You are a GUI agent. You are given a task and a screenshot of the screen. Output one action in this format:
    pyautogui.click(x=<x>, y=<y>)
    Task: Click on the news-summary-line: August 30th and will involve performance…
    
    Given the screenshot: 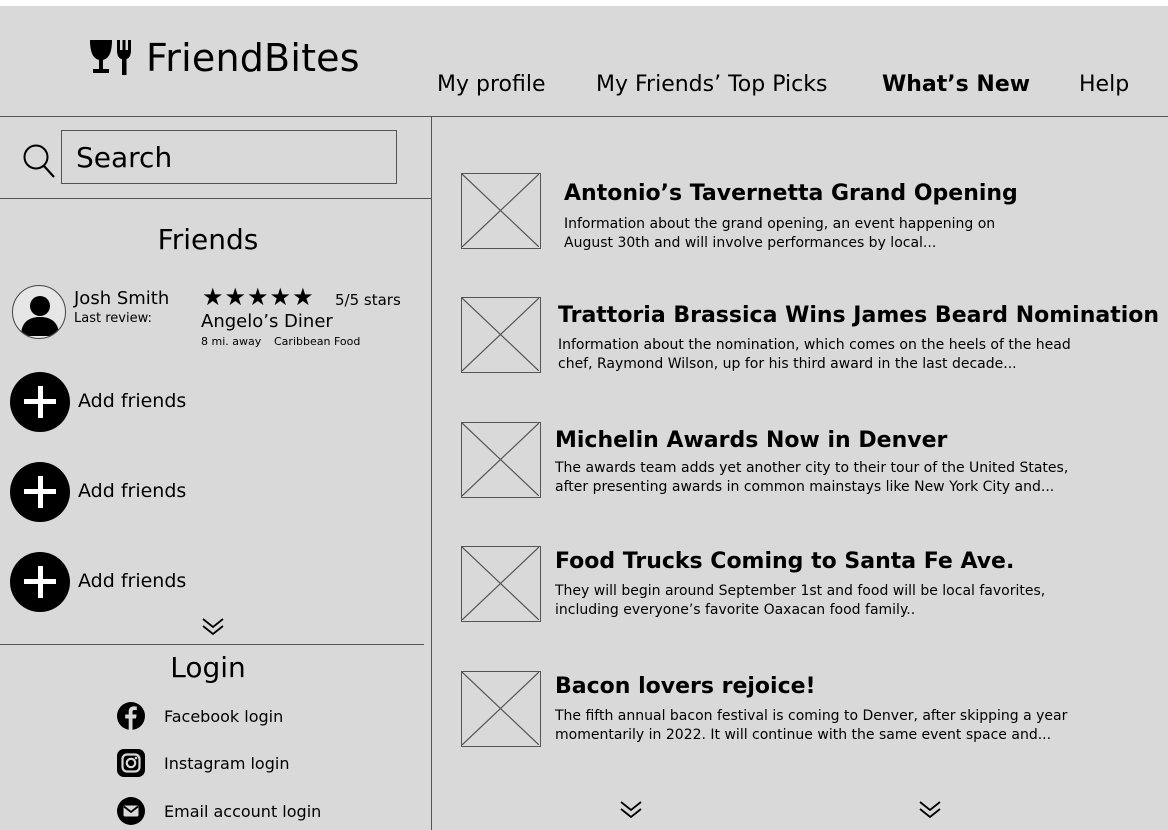 What is the action you would take?
    pyautogui.click(x=750, y=243)
    